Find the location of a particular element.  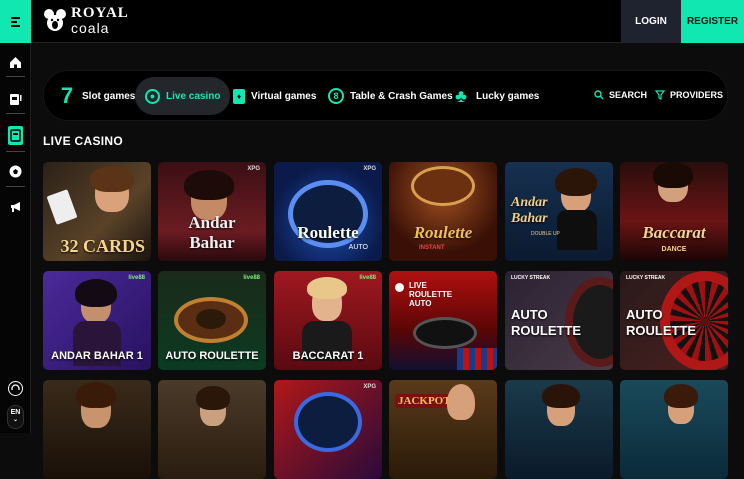

eight-ball-icon: 8 is located at coordinates (336, 96).